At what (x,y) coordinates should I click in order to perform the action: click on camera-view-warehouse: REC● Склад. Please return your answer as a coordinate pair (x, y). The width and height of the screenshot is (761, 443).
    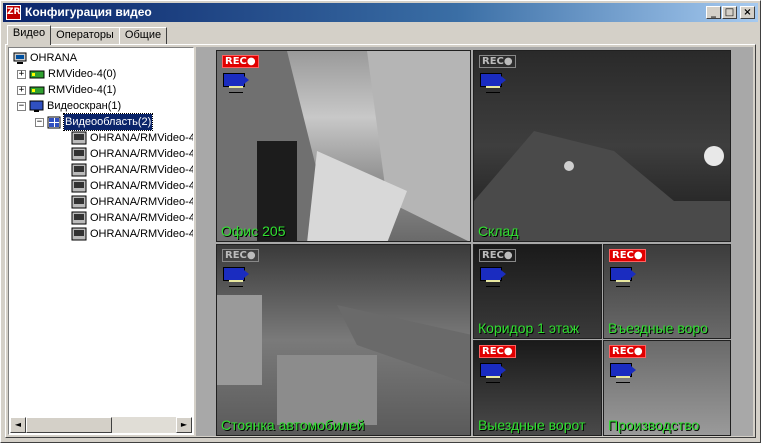
    Looking at the image, I should click on (602, 146).